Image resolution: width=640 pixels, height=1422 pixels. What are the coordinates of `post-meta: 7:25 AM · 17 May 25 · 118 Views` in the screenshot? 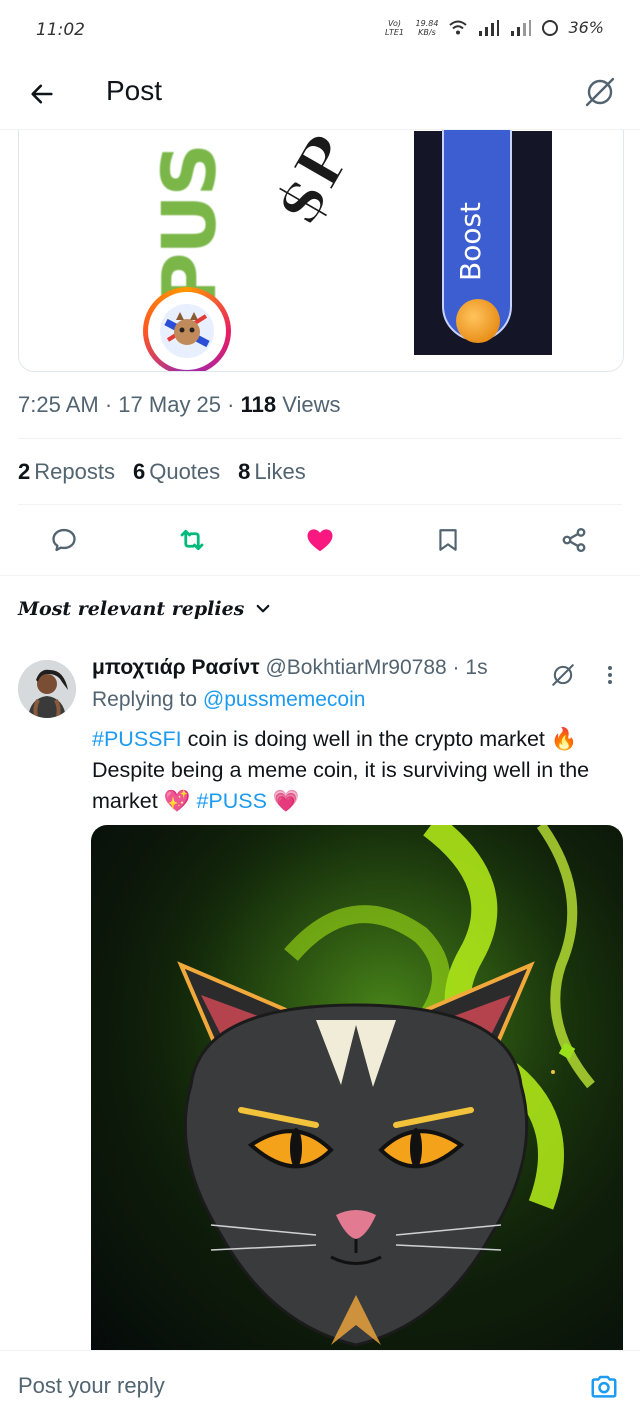 It's located at (179, 404).